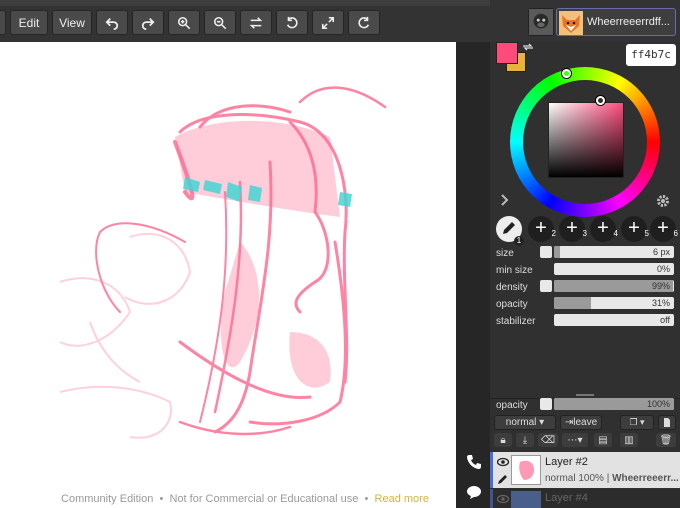 This screenshot has width=680, height=508. Describe the element at coordinates (107, 499) in the screenshot. I see `edition-text: Community Edition` at that location.